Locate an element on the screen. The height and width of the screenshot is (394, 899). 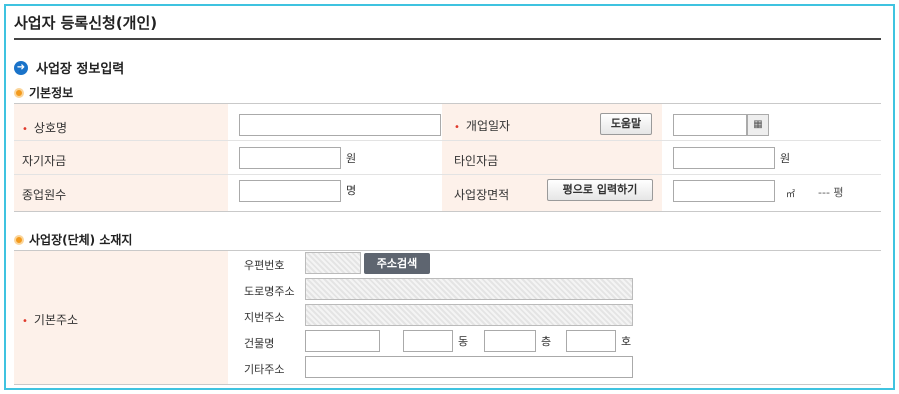
pyeong-input-button: 평으로 입력하기 is located at coordinates (600, 190).